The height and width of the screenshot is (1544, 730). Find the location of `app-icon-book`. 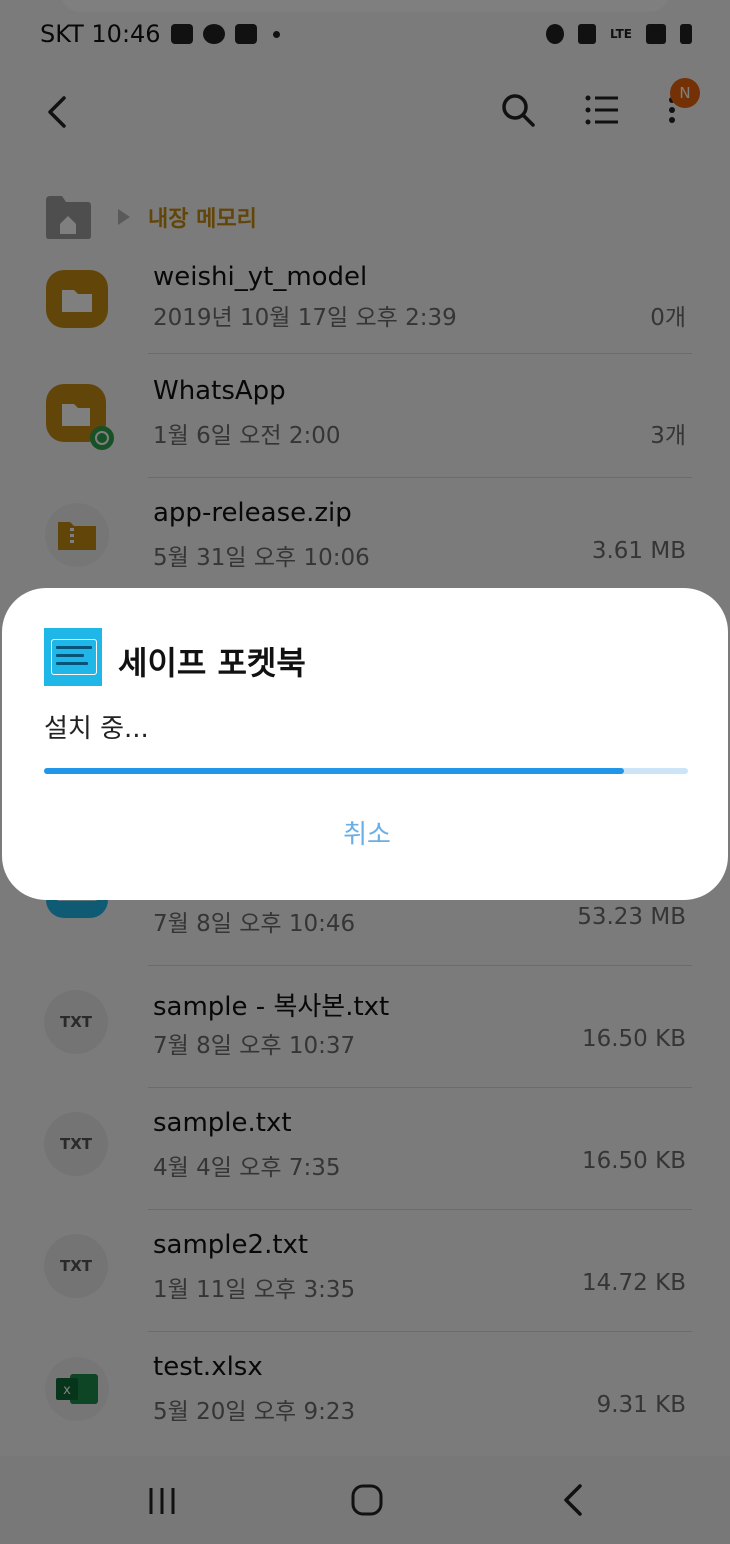

app-icon-book is located at coordinates (74, 657).